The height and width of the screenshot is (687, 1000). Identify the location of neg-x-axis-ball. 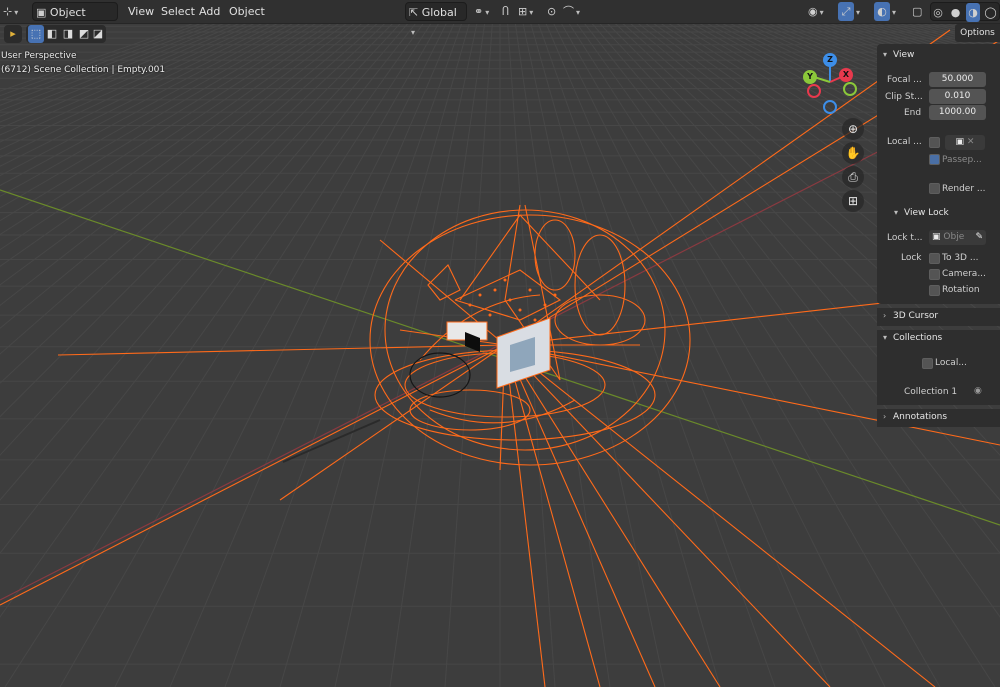
(814, 91).